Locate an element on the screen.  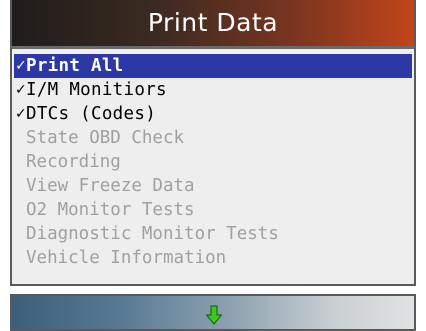
down-arrow-shape is located at coordinates (214, 315).